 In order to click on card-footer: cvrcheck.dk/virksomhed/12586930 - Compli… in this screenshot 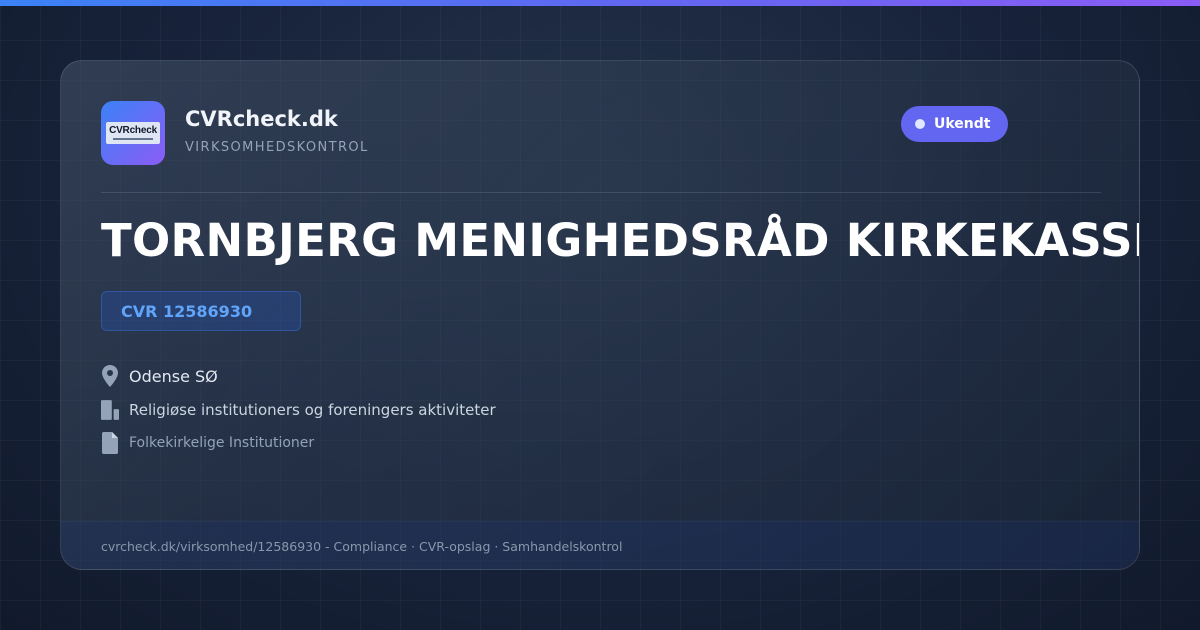, I will do `click(600, 545)`.